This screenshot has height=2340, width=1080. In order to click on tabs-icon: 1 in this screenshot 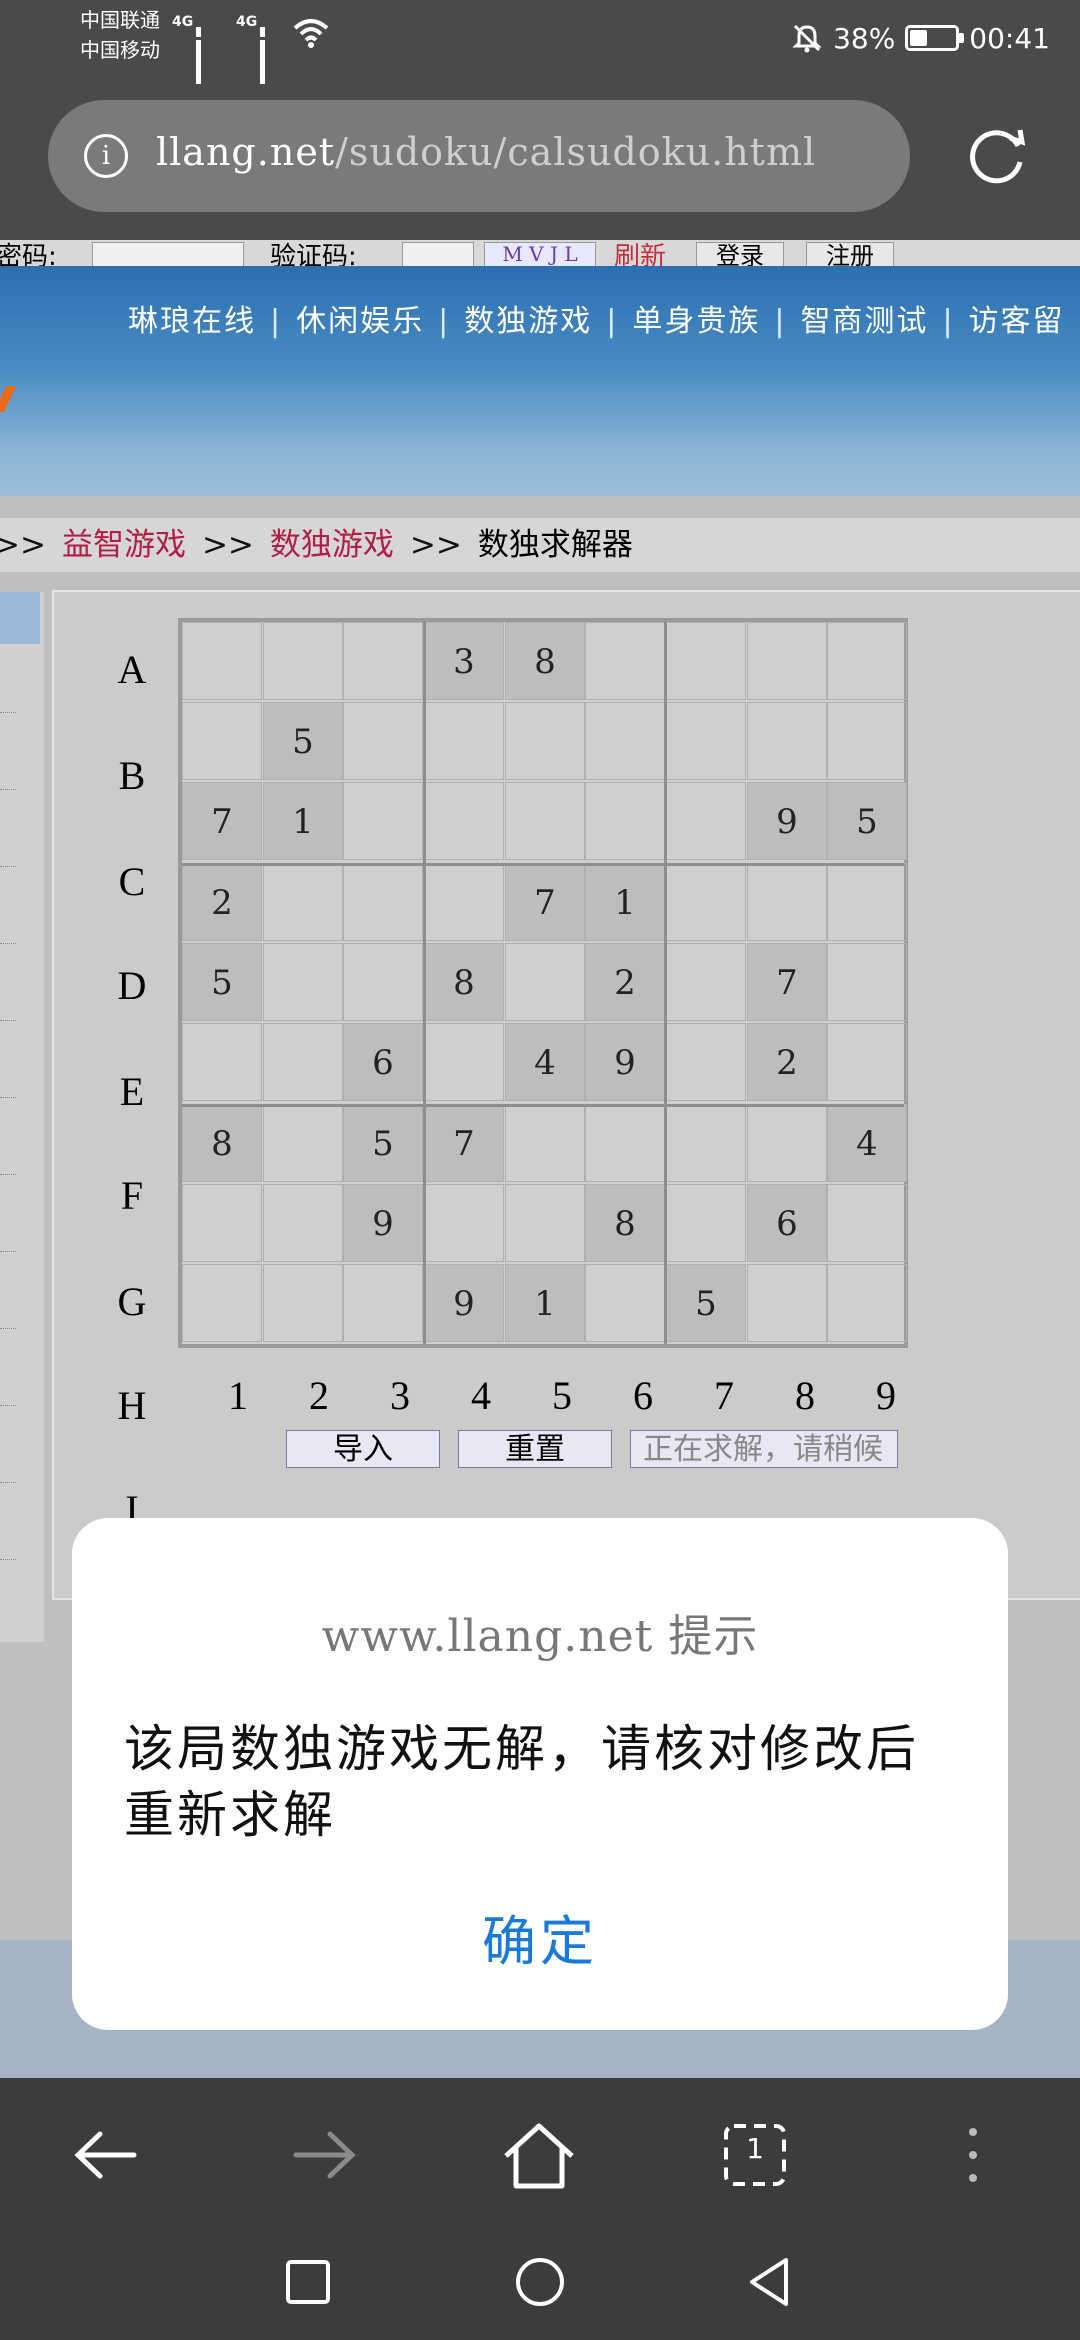, I will do `click(755, 2155)`.